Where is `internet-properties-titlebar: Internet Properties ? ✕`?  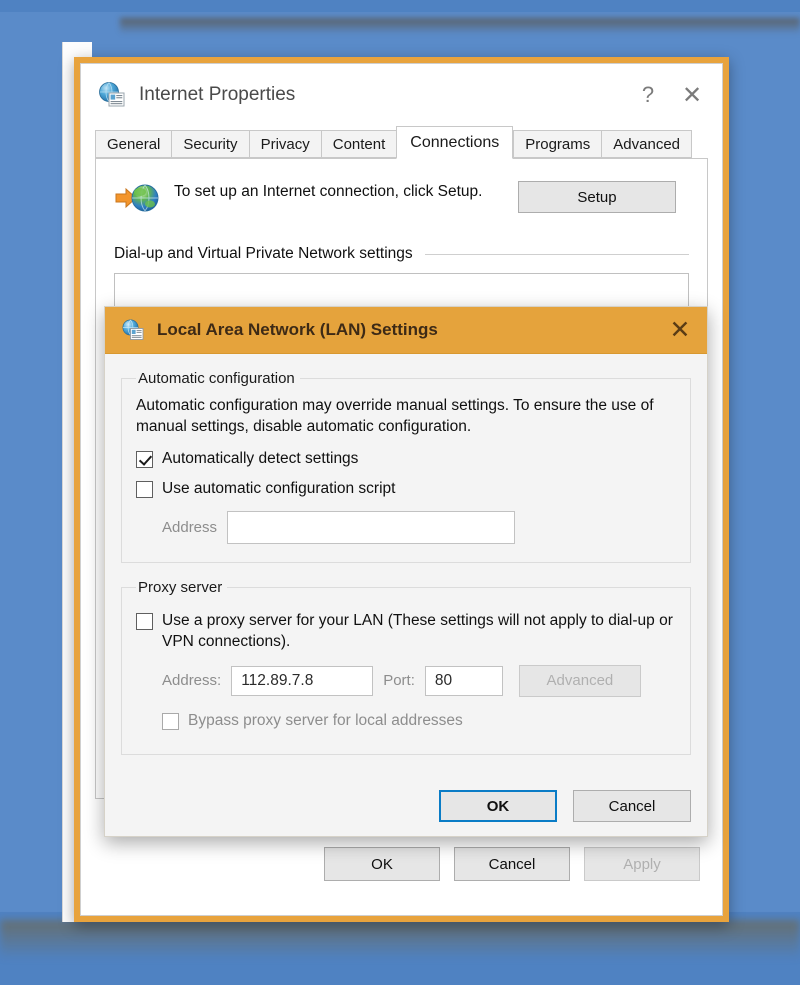 internet-properties-titlebar: Internet Properties ? ✕ is located at coordinates (401, 95).